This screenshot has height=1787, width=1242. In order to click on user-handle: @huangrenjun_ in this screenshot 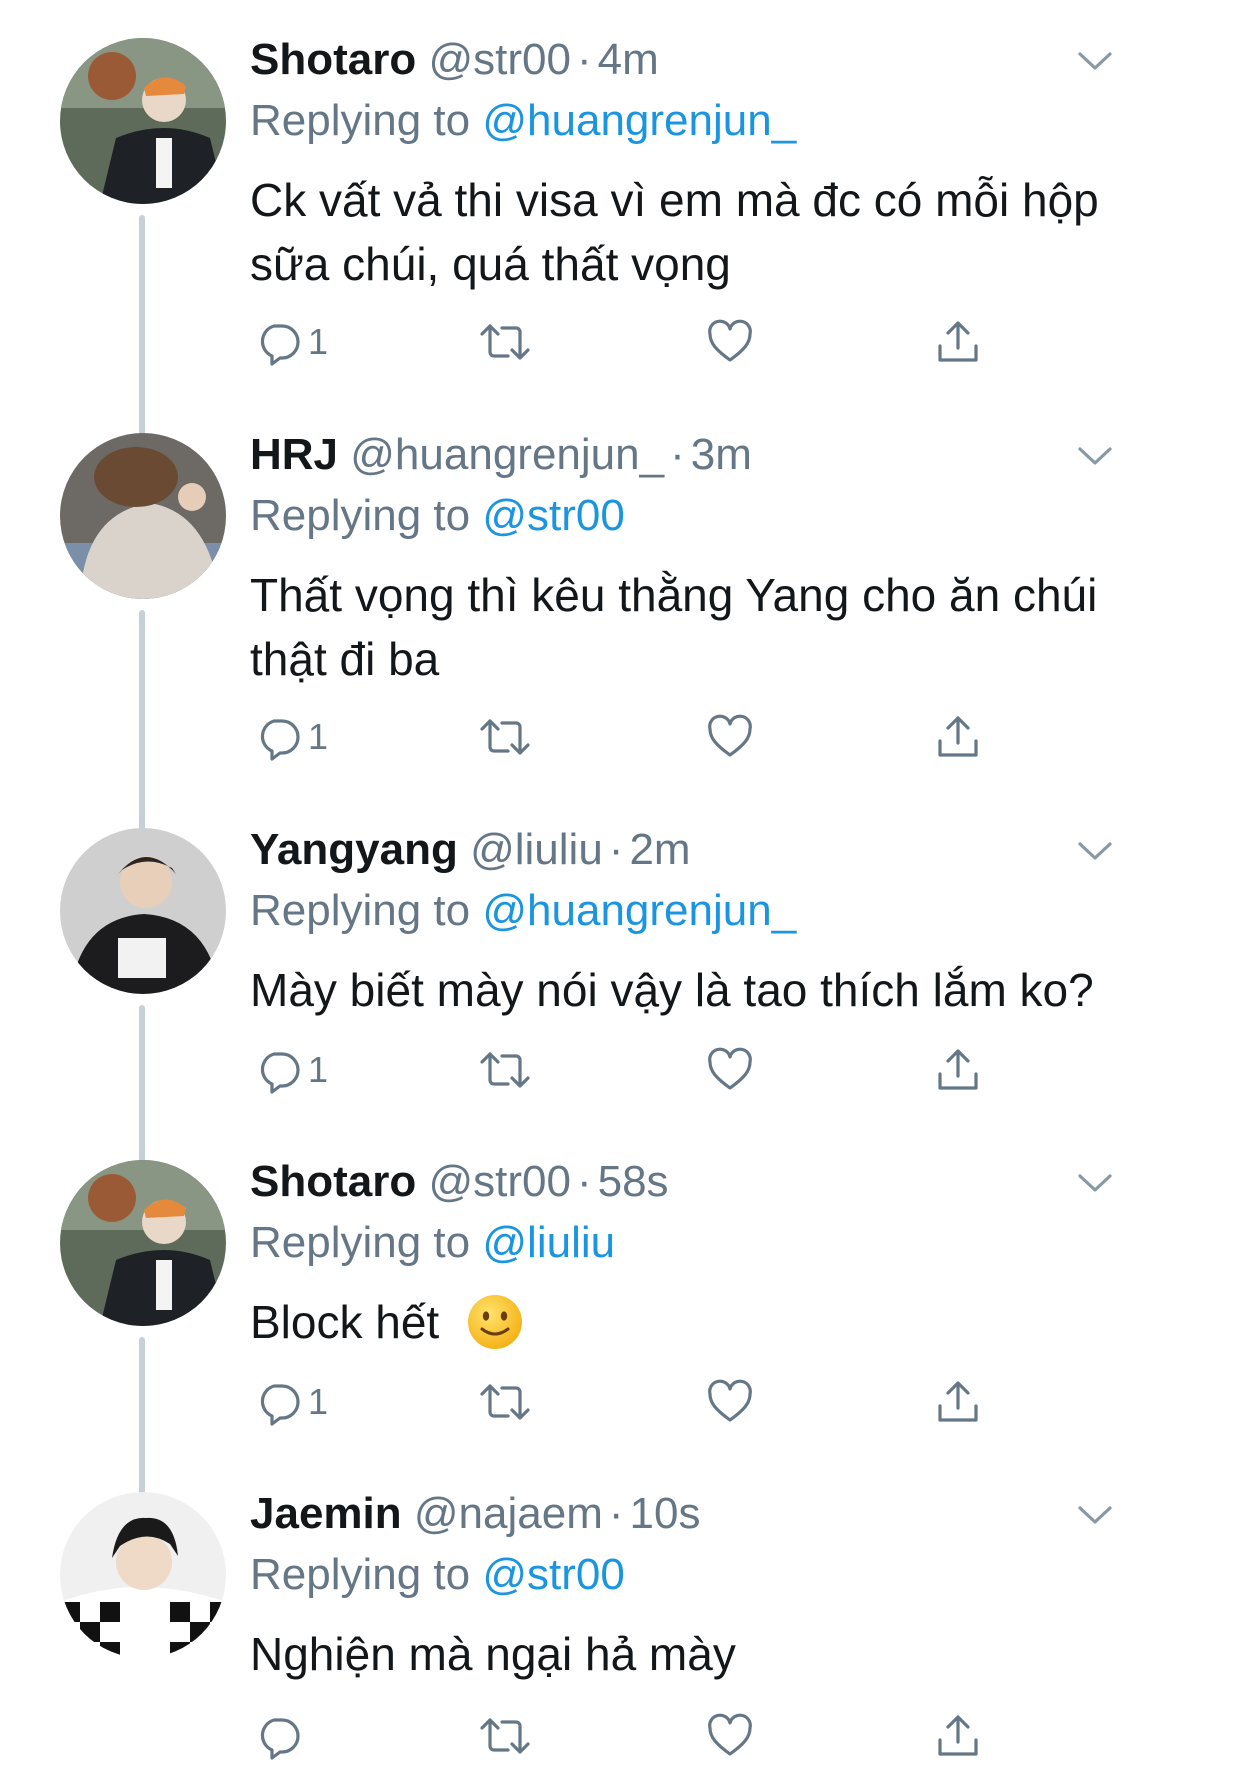, I will do `click(507, 454)`.